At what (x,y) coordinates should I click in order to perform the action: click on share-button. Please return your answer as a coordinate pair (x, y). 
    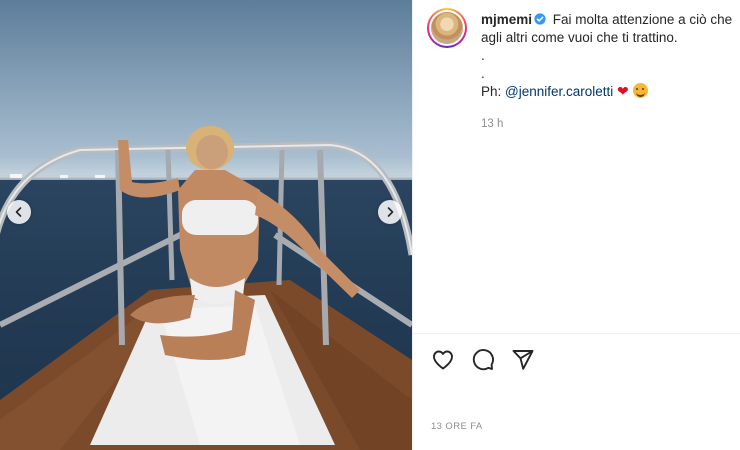
    Looking at the image, I should click on (523, 360).